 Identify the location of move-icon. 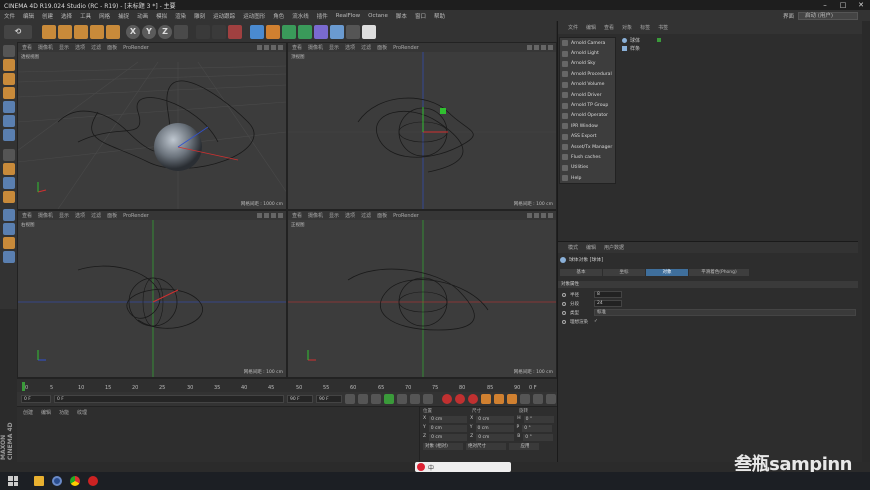
(65, 31).